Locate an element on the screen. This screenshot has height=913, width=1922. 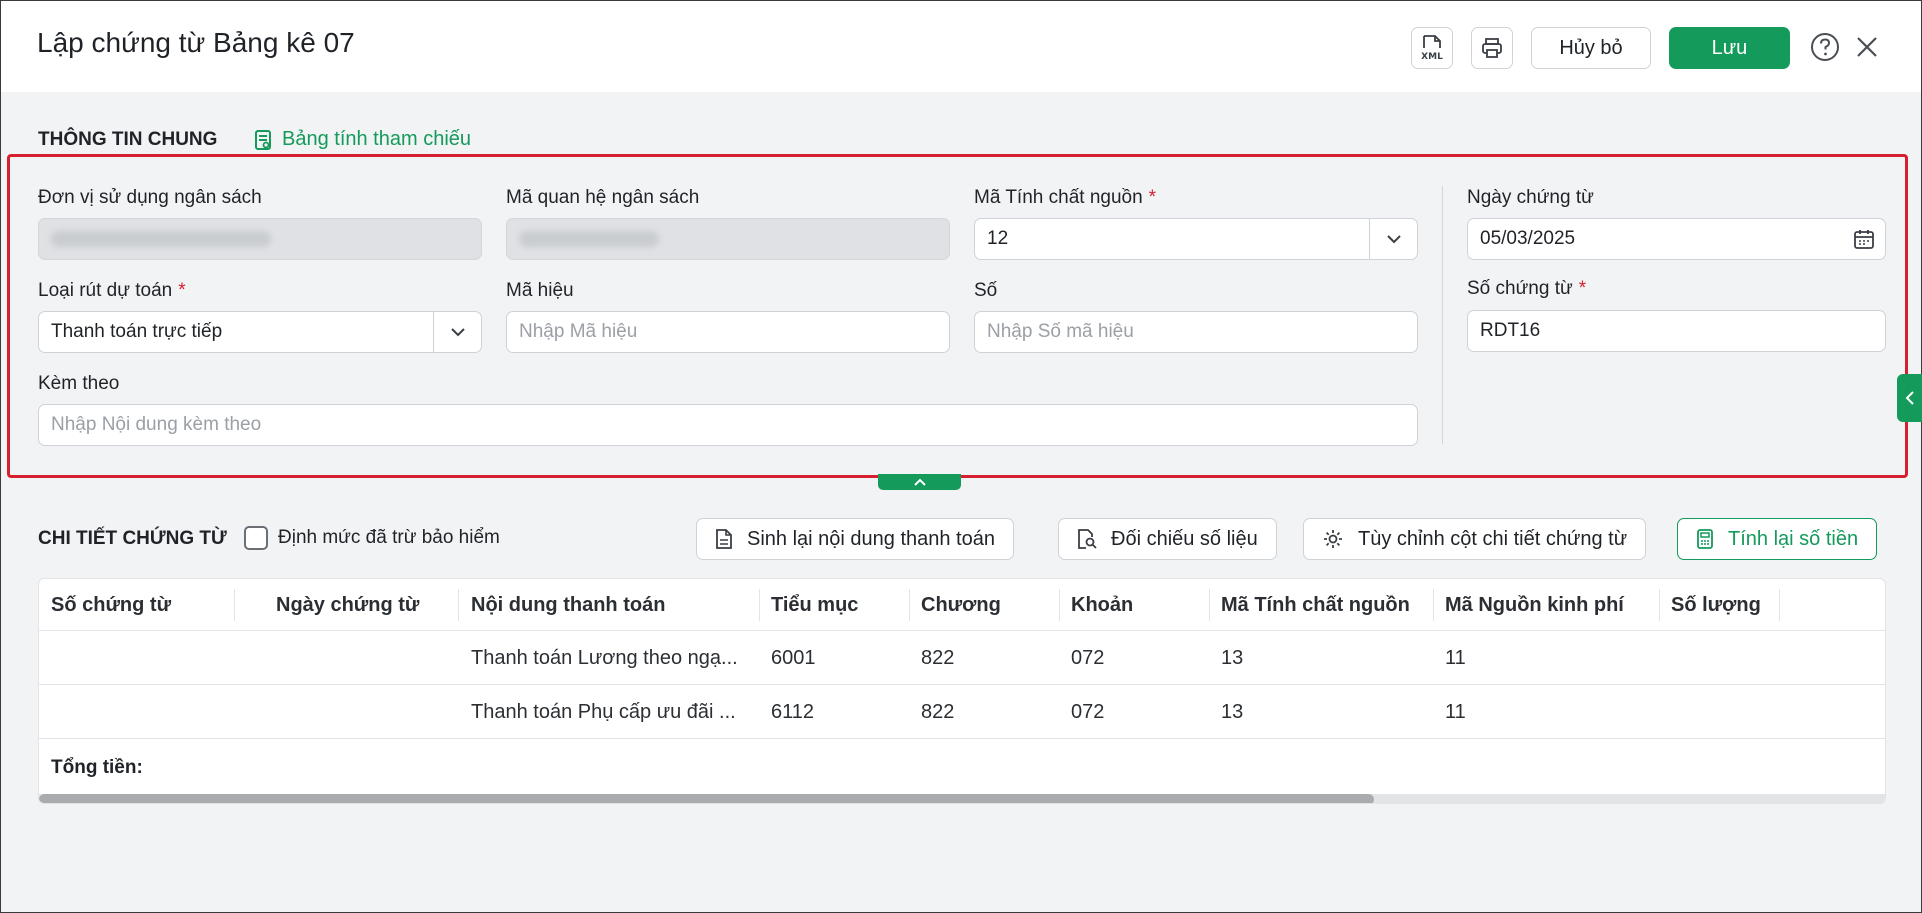
reference-link-label: Bảng tính tham chiếu is located at coordinates (377, 139).